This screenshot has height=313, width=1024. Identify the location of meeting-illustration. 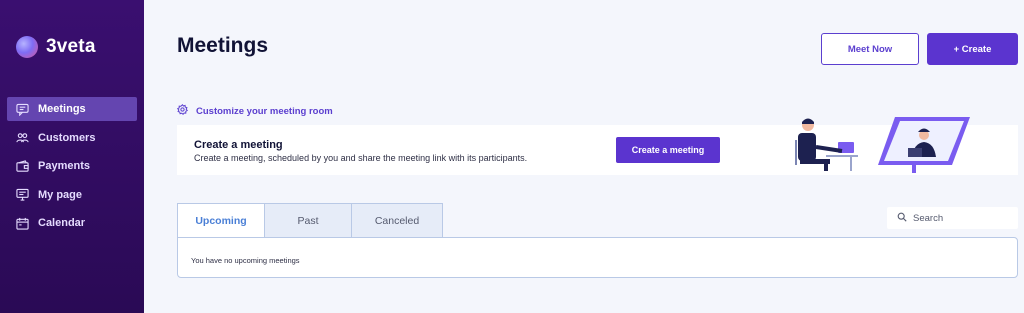
(882, 145).